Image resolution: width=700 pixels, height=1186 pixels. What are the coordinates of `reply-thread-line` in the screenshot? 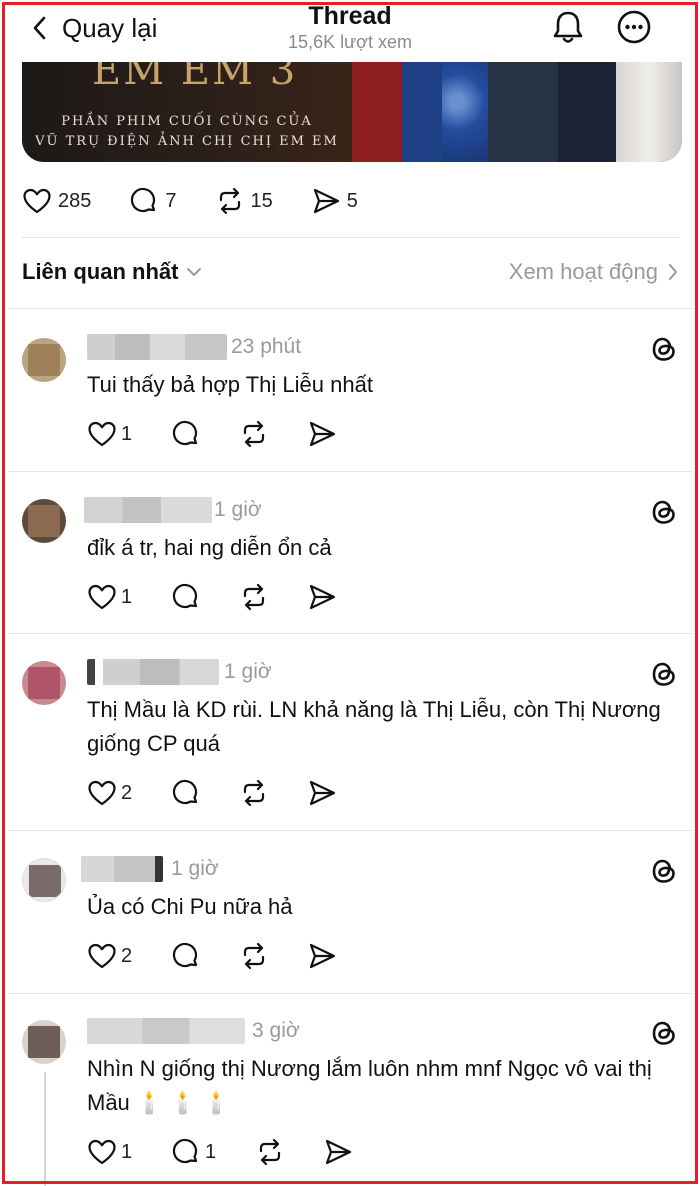 It's located at (45, 1129).